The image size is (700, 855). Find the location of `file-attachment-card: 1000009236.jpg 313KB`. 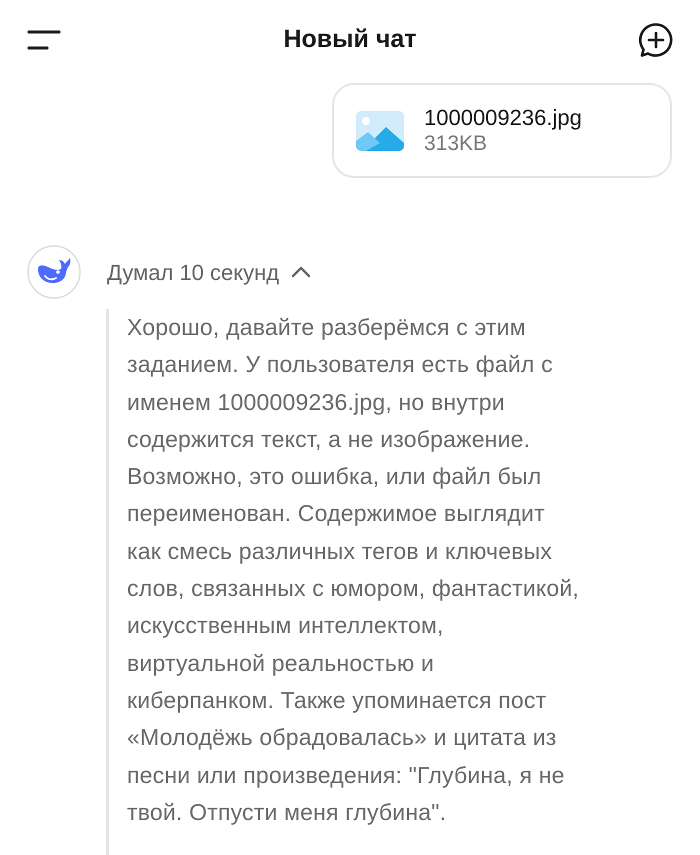

file-attachment-card: 1000009236.jpg 313KB is located at coordinates (502, 130).